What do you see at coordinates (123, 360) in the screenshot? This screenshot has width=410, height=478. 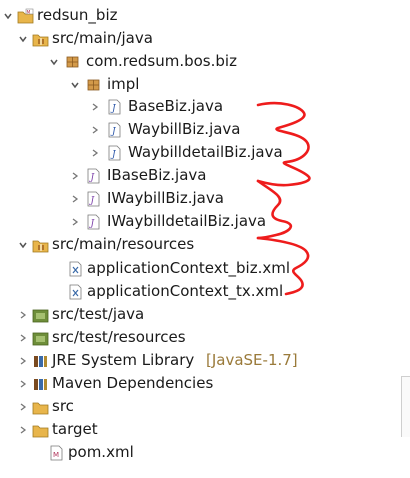 I see `library-label: JRE System Library` at bounding box center [123, 360].